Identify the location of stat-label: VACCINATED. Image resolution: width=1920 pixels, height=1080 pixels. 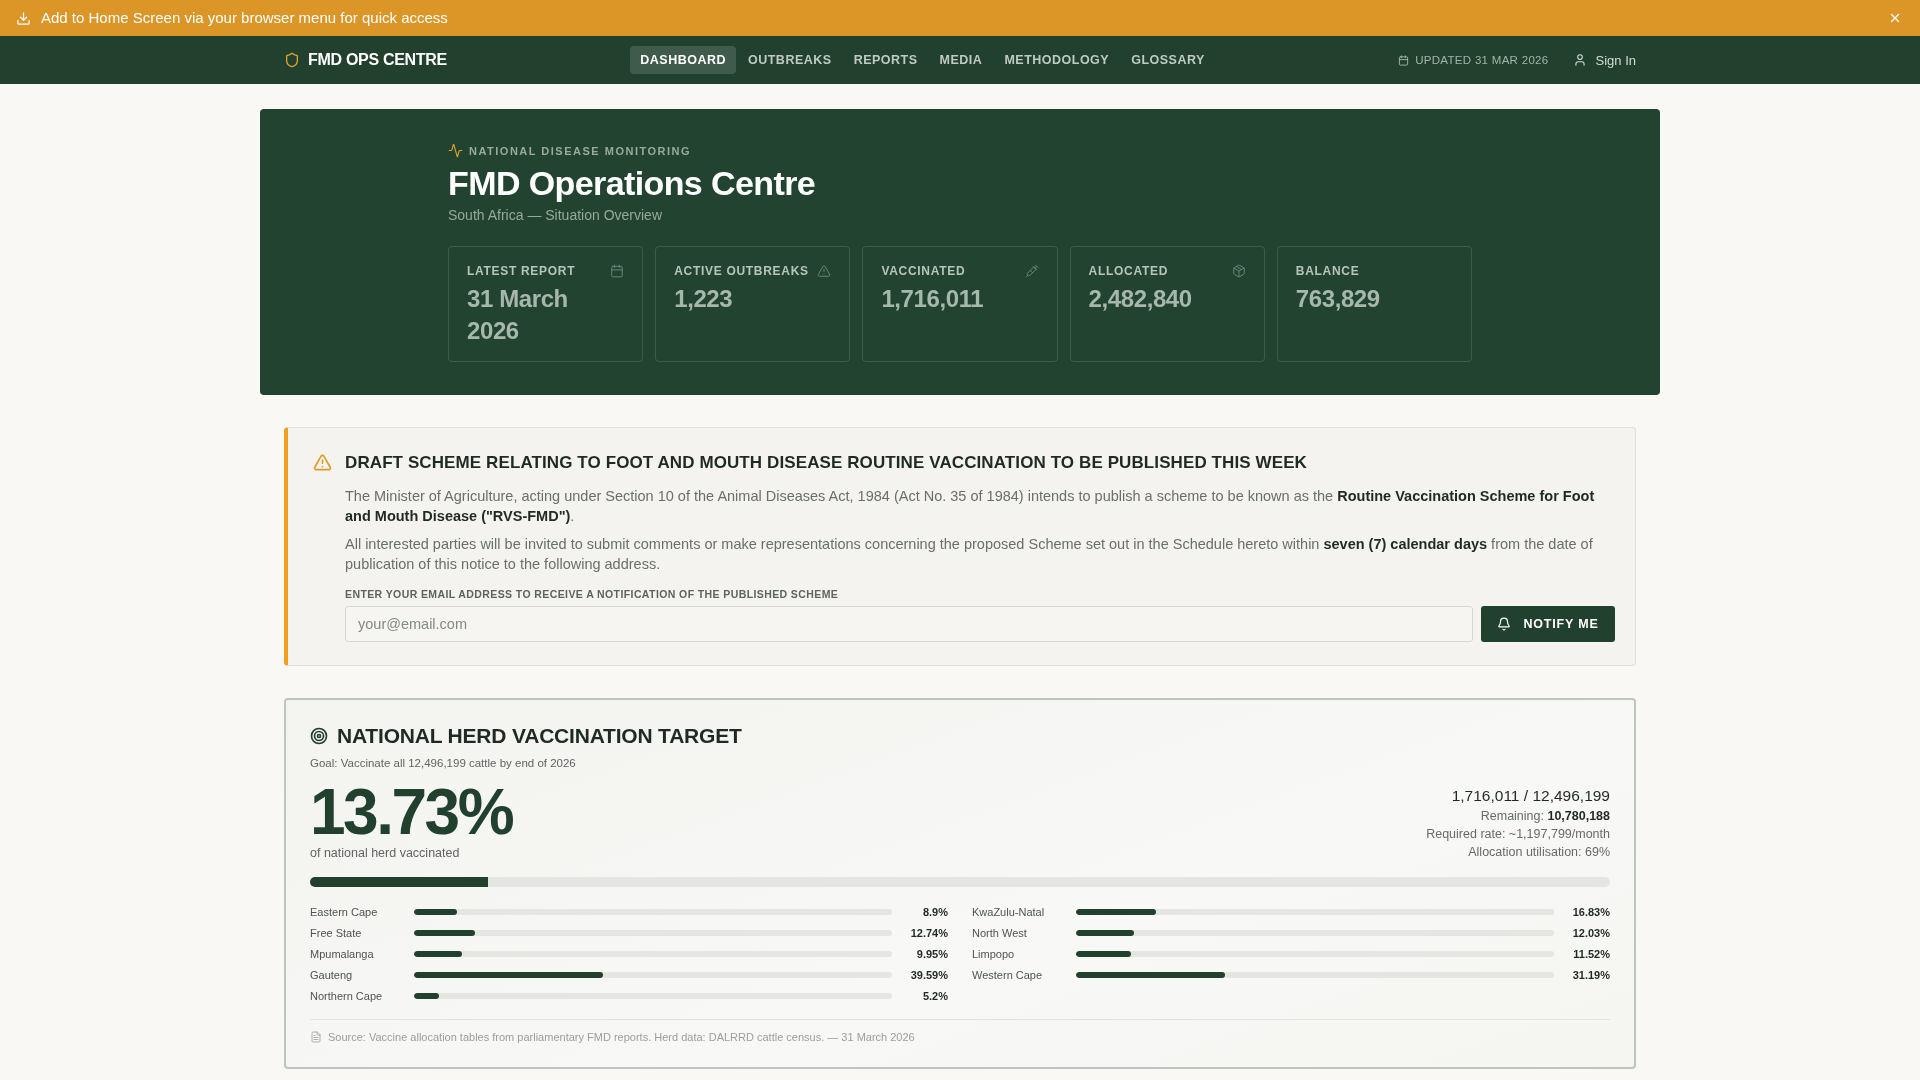
(923, 271).